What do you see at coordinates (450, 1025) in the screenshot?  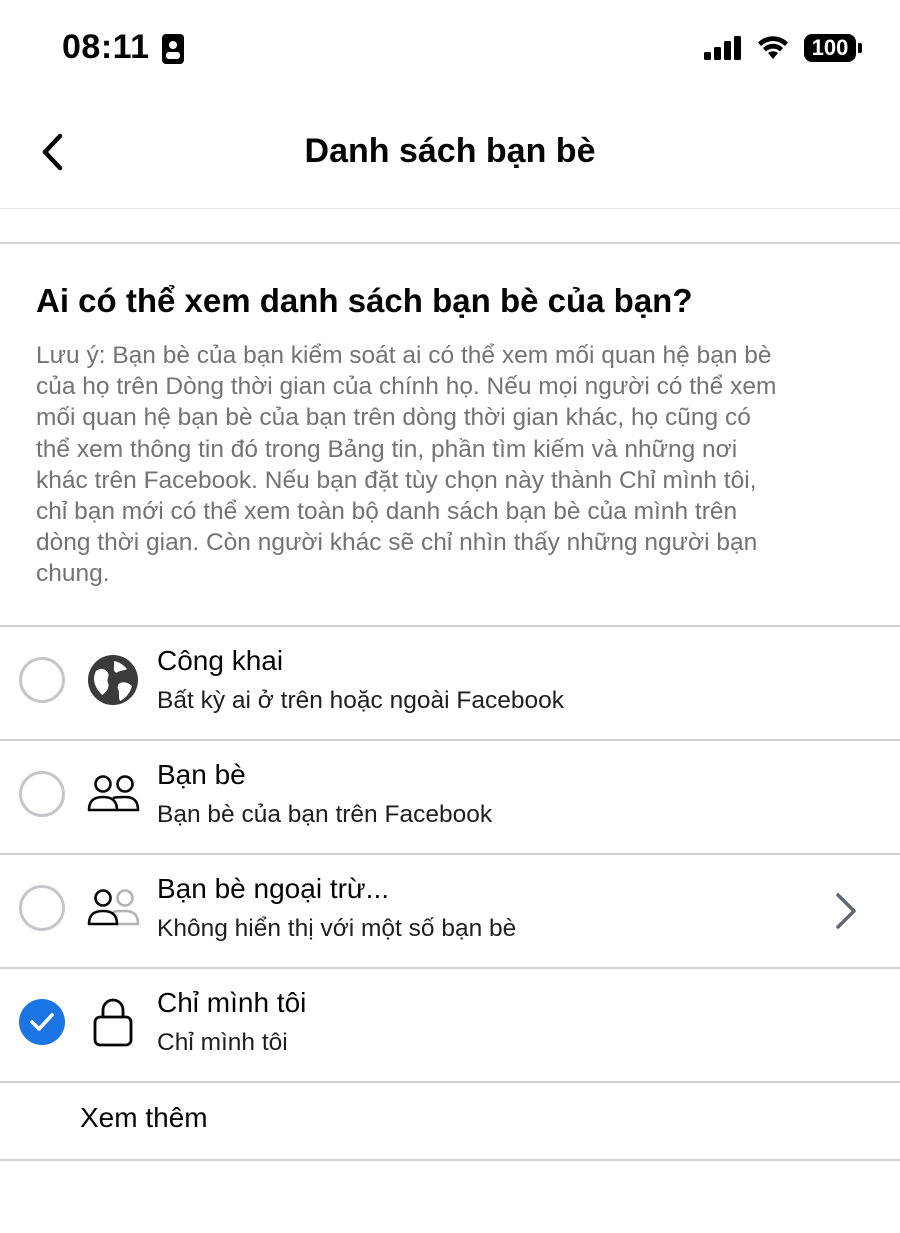 I see `option-only-me: Chỉ mình tôi Chỉ mình tôi` at bounding box center [450, 1025].